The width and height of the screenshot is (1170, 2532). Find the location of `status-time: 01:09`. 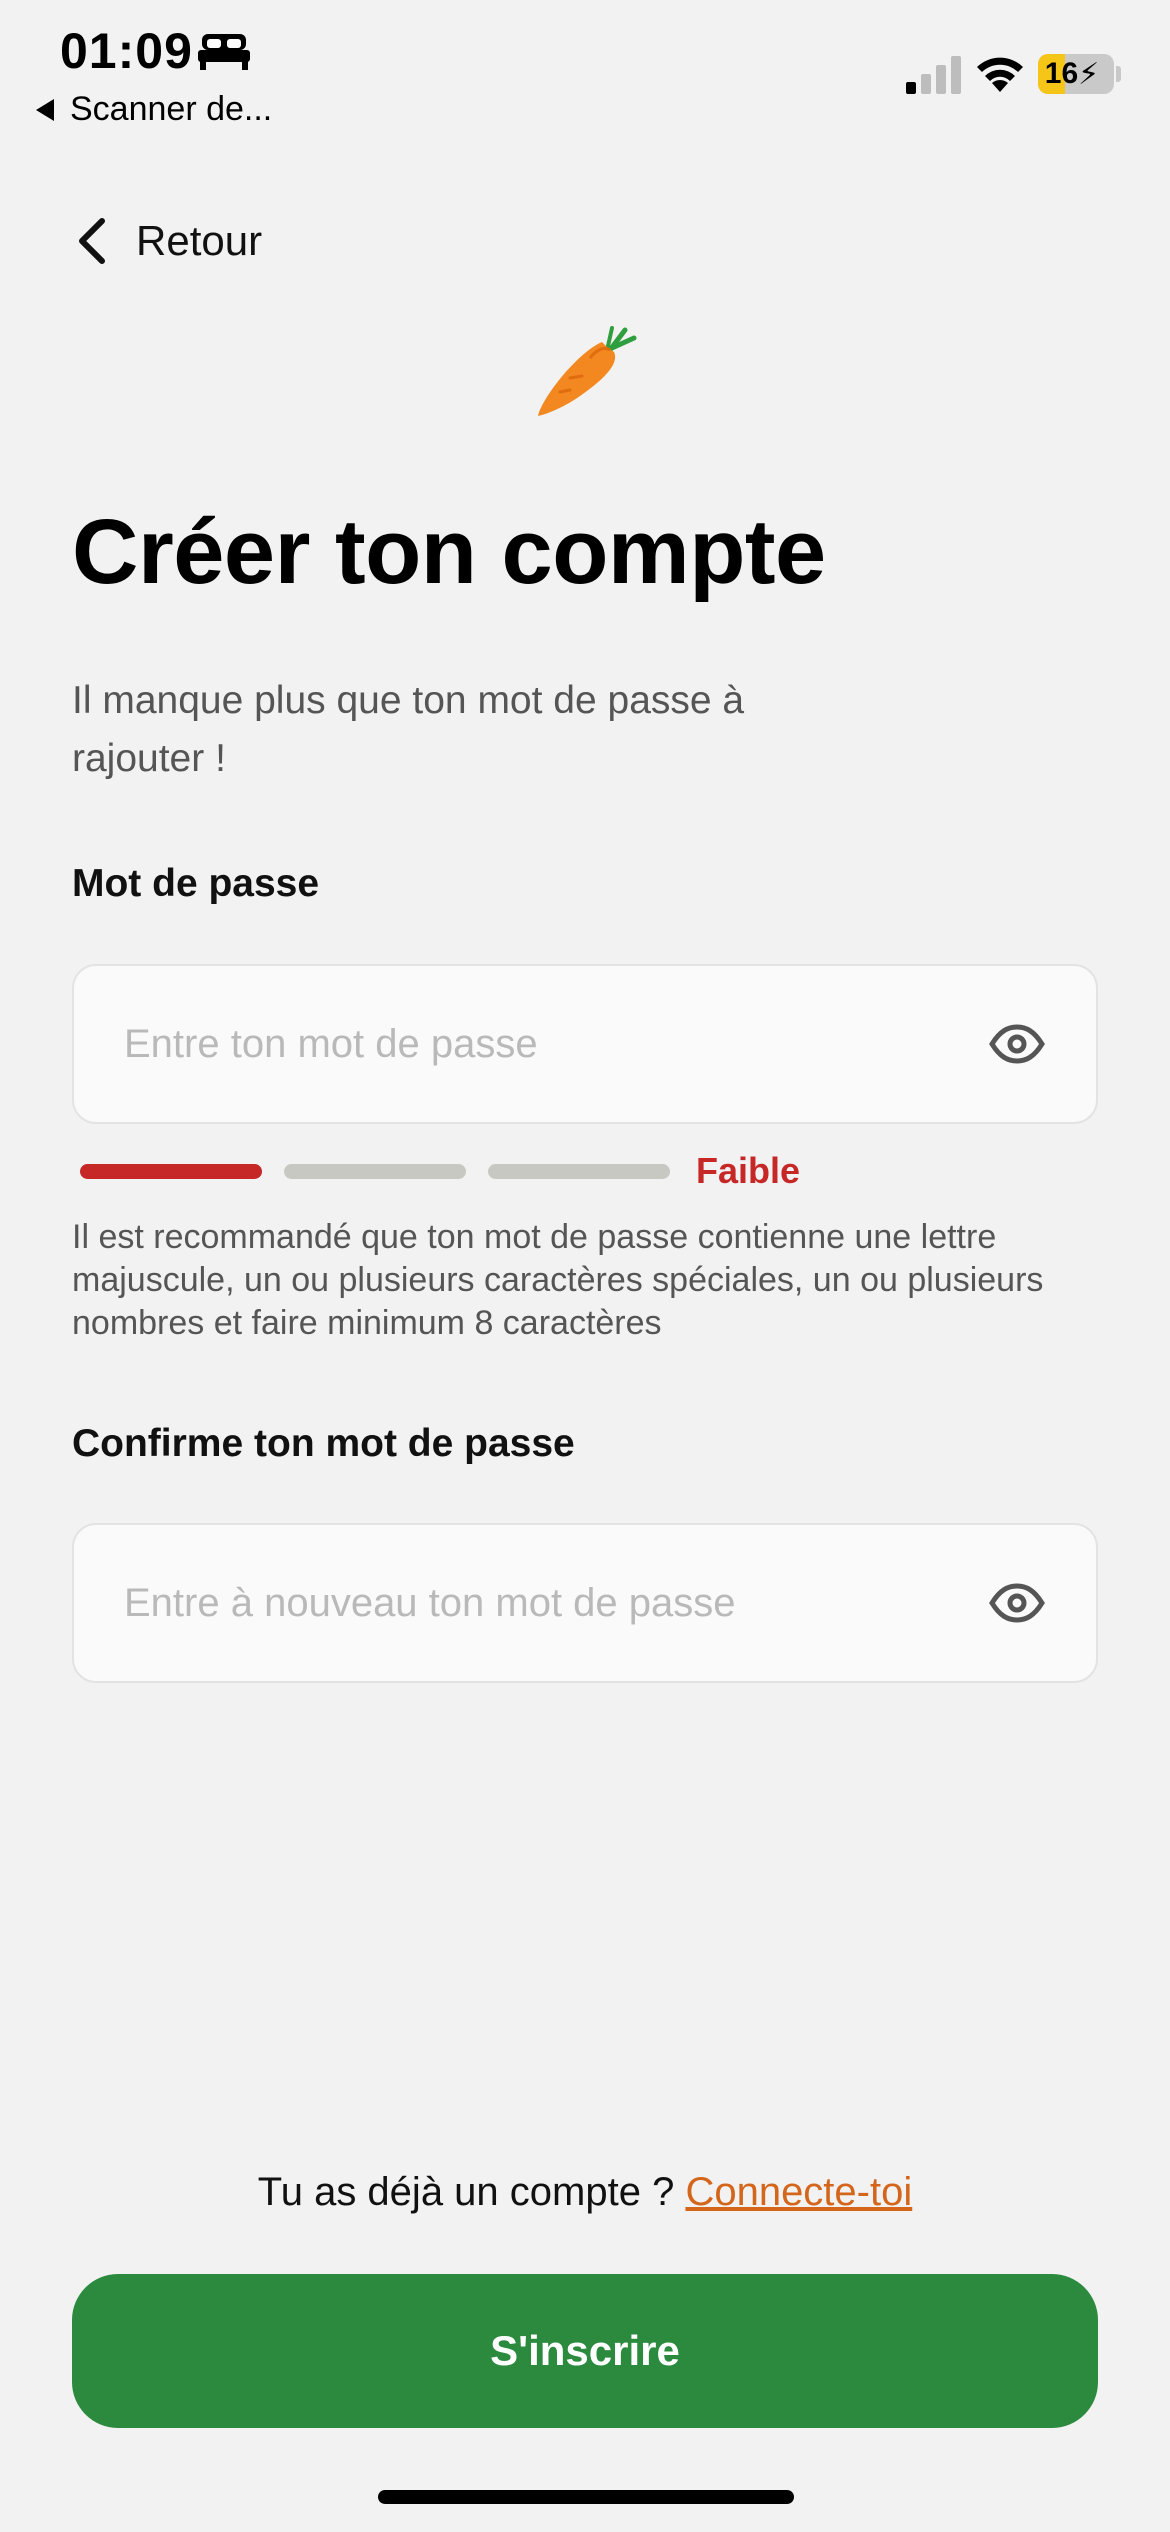

status-time: 01:09 is located at coordinates (126, 51).